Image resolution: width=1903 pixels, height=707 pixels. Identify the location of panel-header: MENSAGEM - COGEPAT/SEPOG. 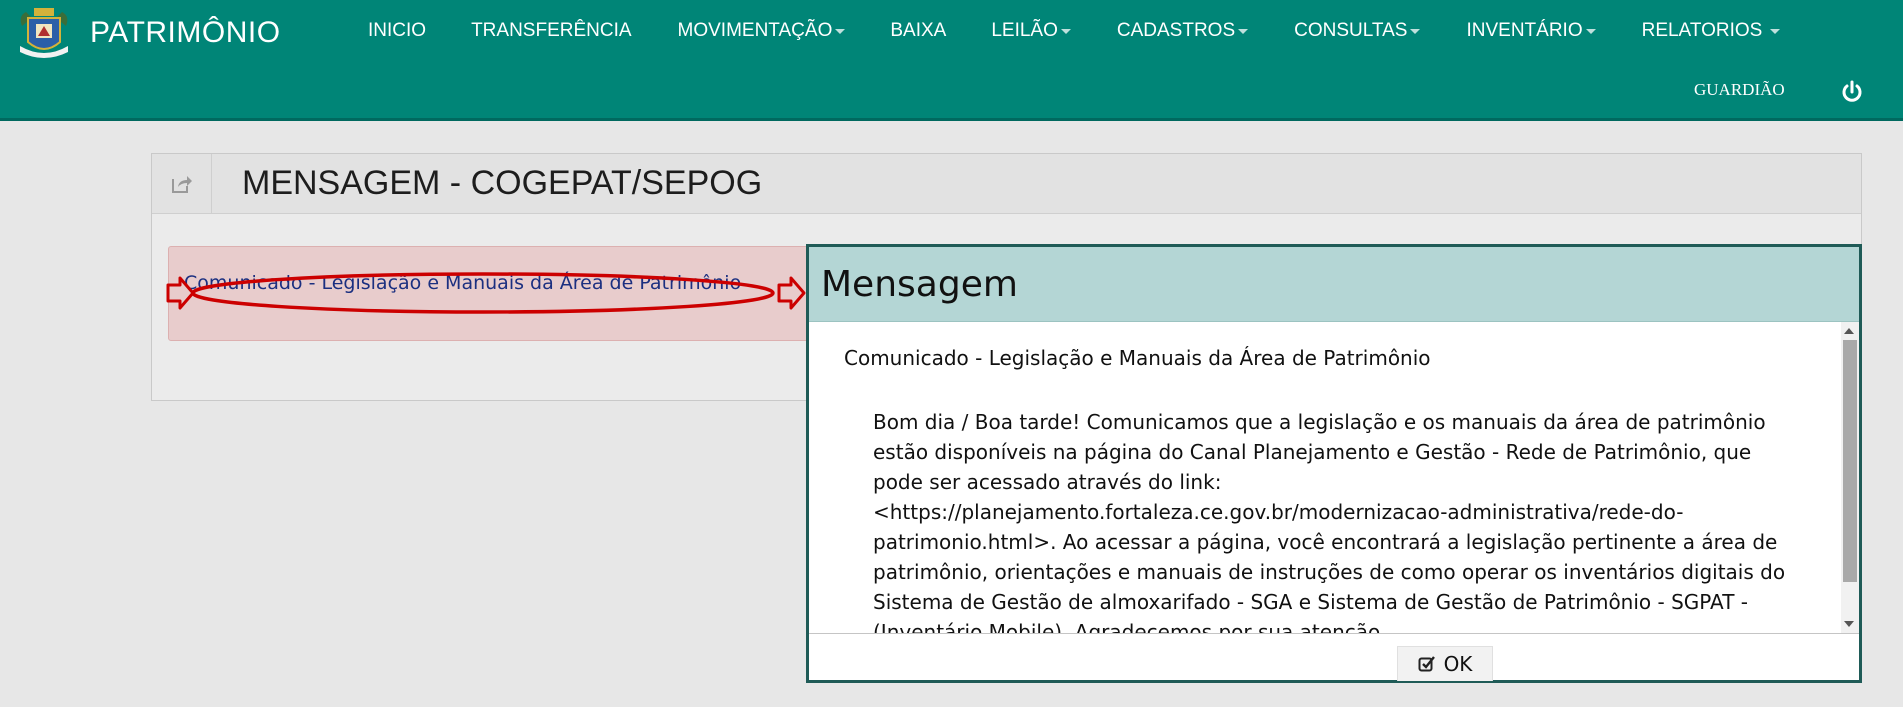
(1006, 183).